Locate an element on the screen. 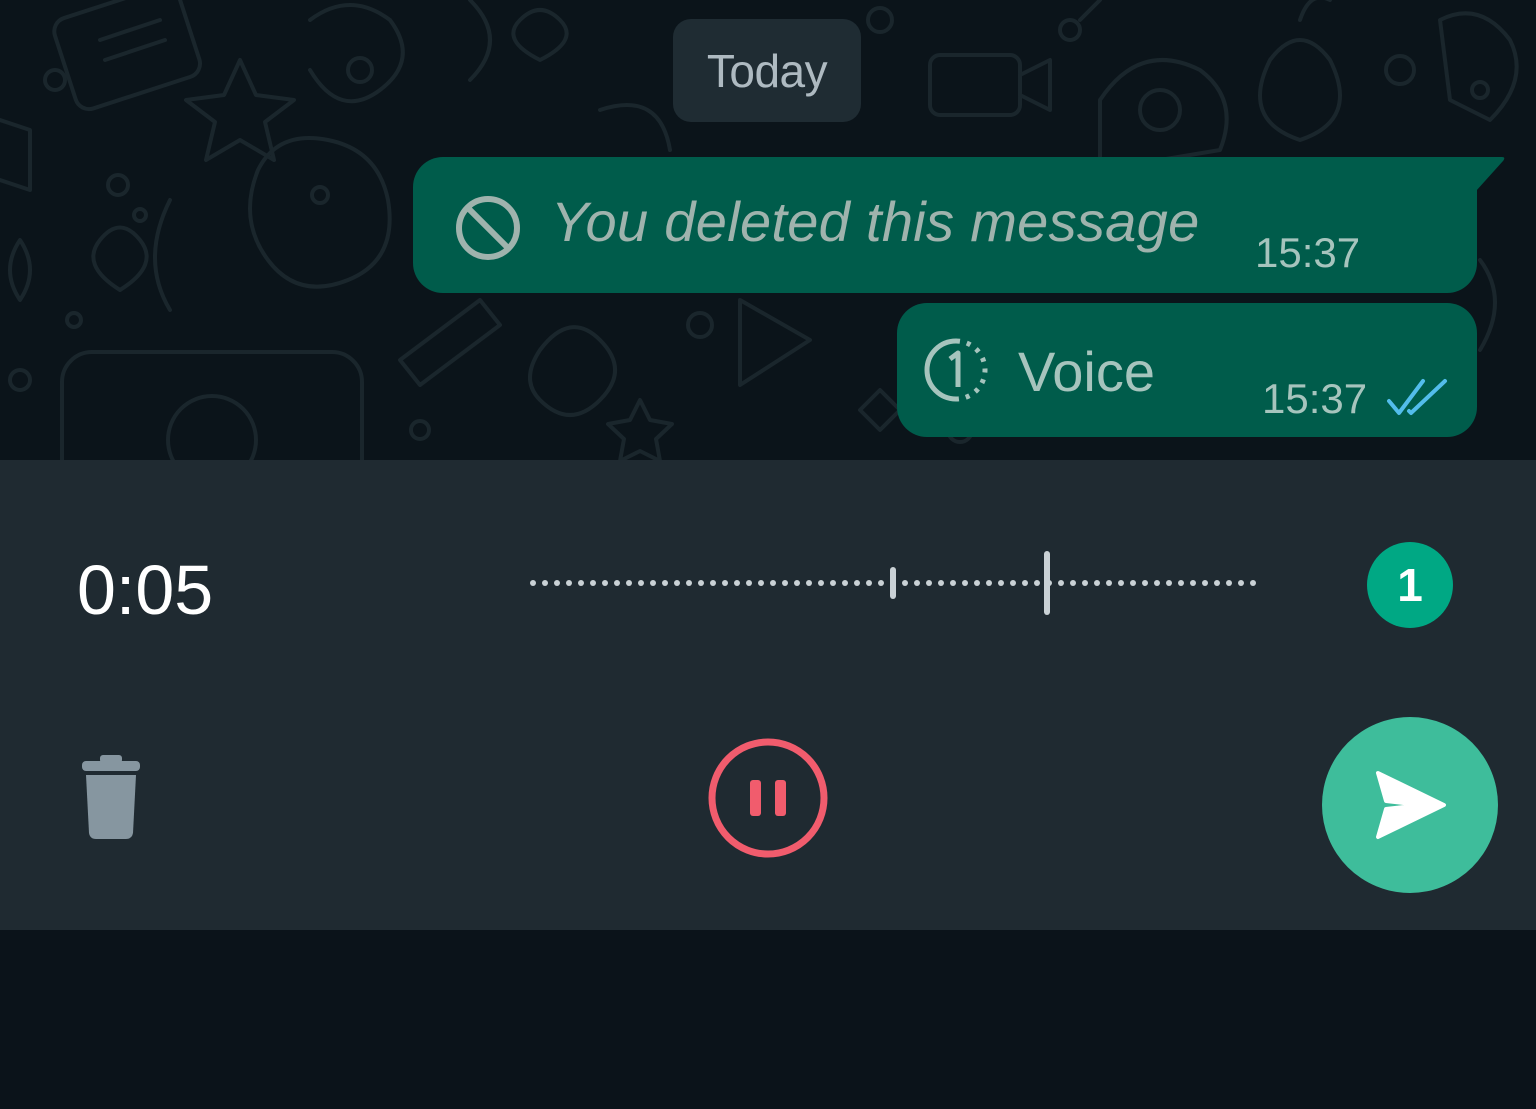 This screenshot has height=1109, width=1536. pause-icon is located at coordinates (768, 798).